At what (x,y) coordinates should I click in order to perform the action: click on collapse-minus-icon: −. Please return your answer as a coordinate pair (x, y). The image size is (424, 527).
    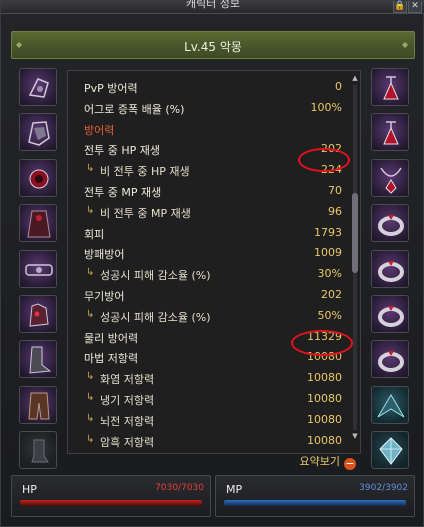
    Looking at the image, I should click on (350, 463).